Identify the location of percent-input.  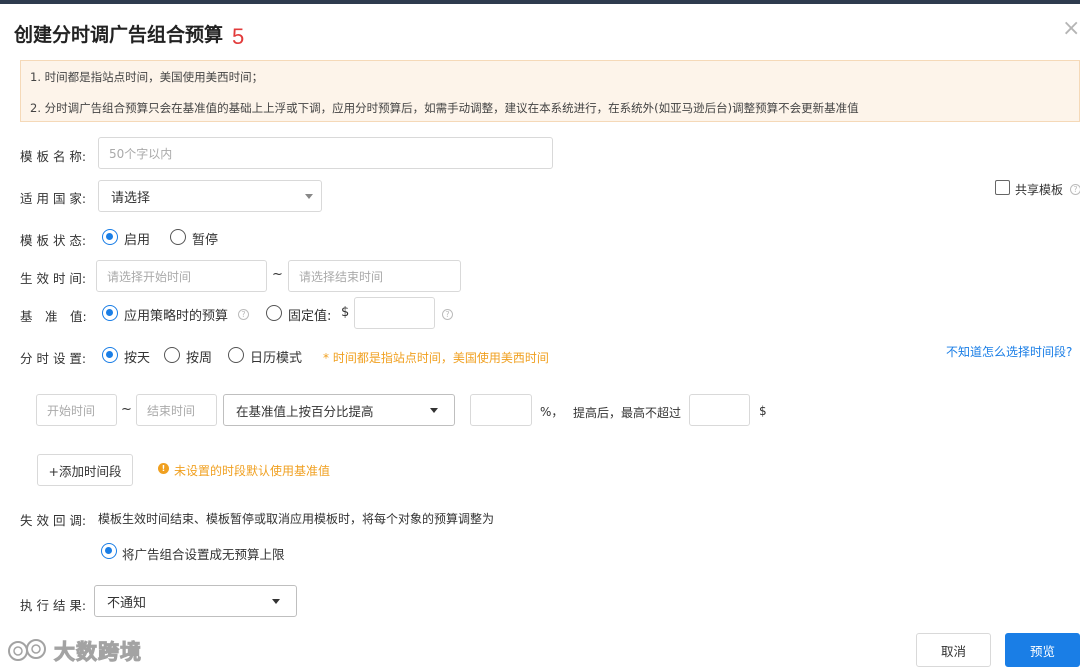
(501, 410).